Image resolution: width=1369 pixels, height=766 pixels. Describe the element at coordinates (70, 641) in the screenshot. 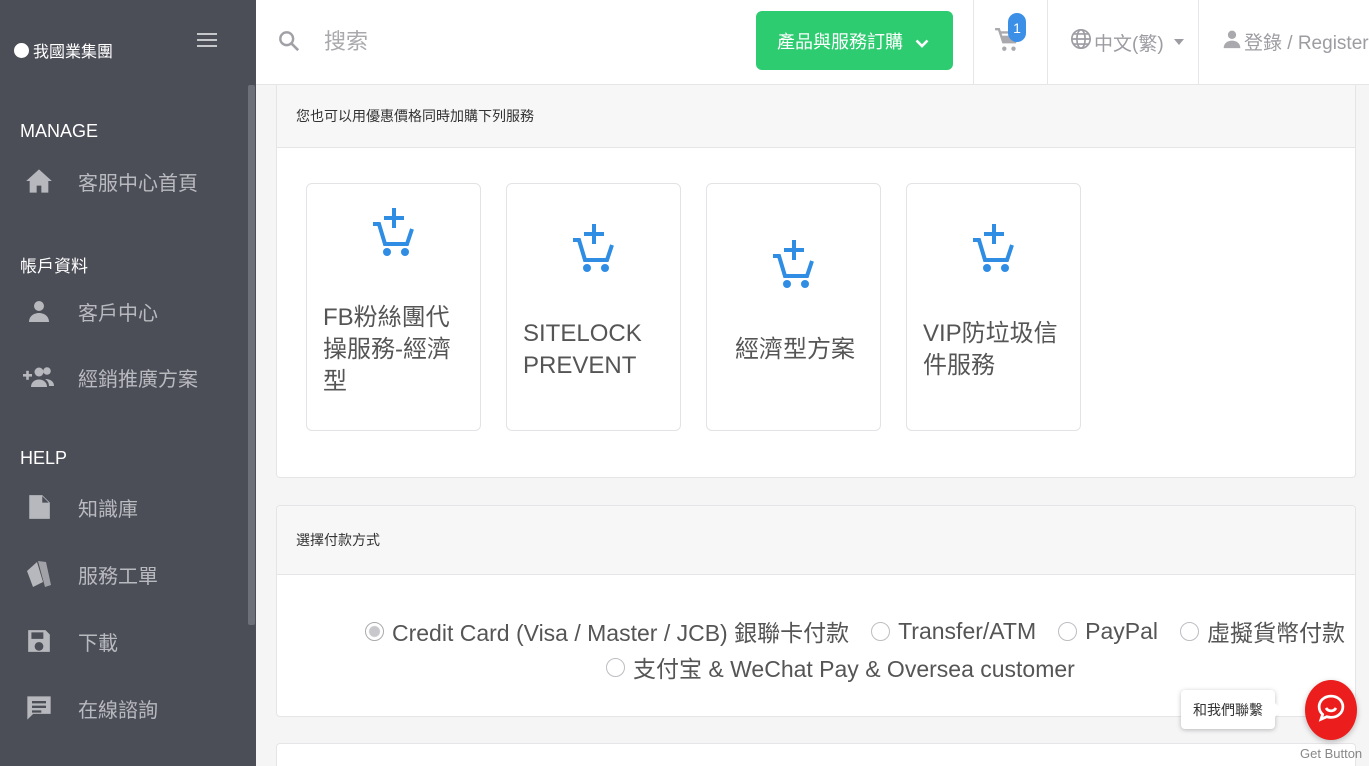

I see `sidebar-item-downloads: 下載` at that location.